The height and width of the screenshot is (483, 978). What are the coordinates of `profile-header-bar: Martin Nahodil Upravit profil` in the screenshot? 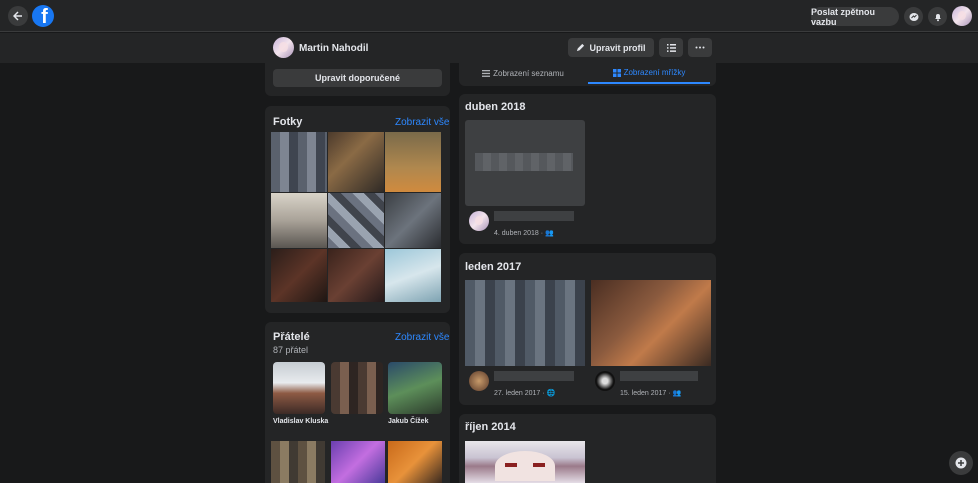 It's located at (489, 48).